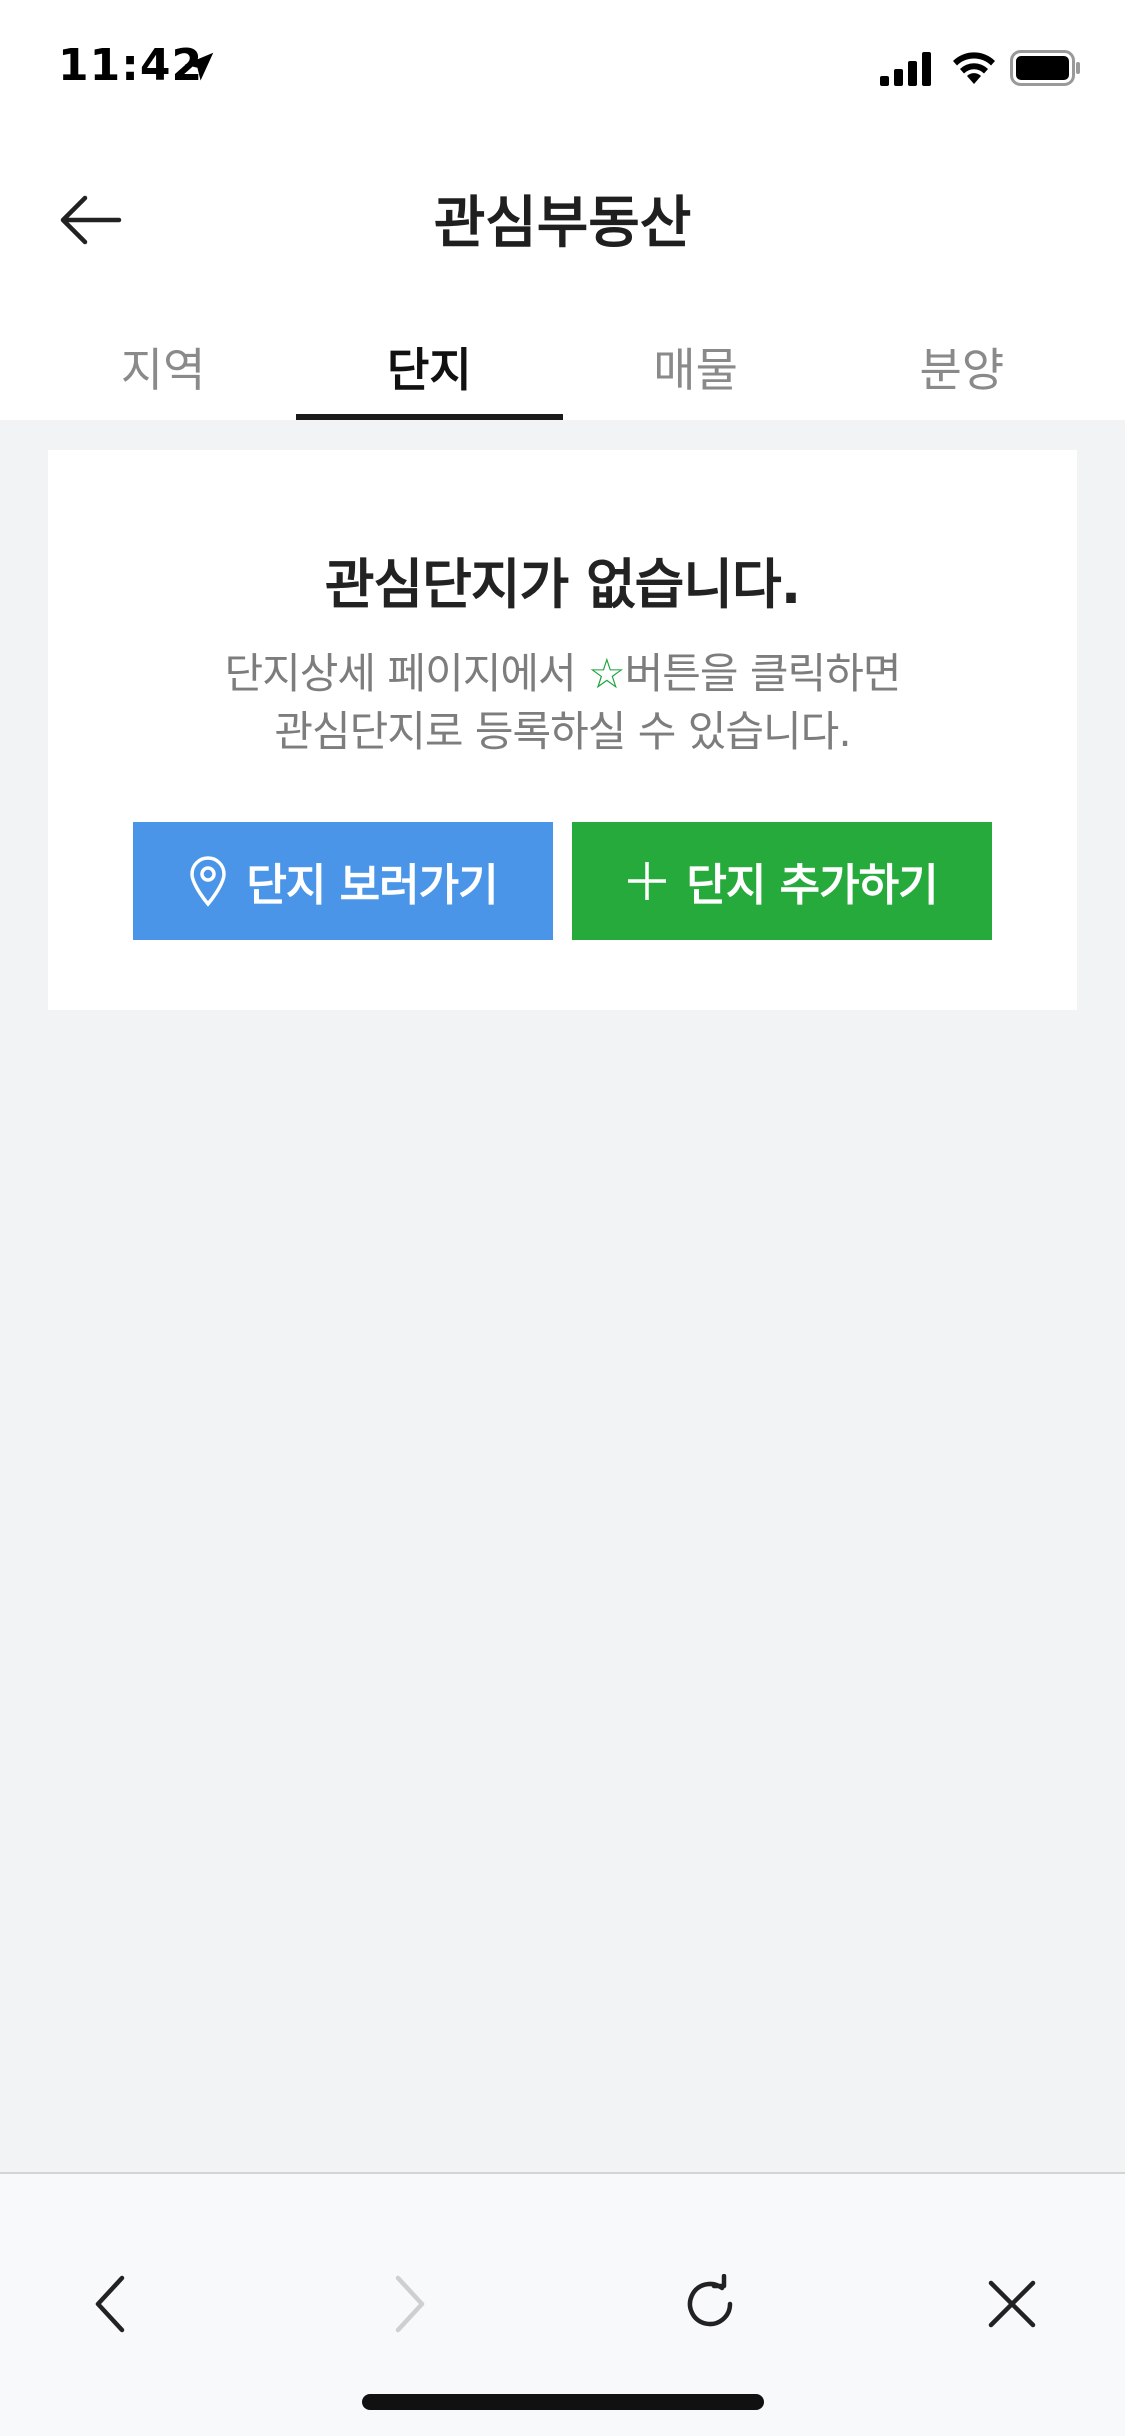  I want to click on add-complex-button-label: 단지 추가하기, so click(812, 885).